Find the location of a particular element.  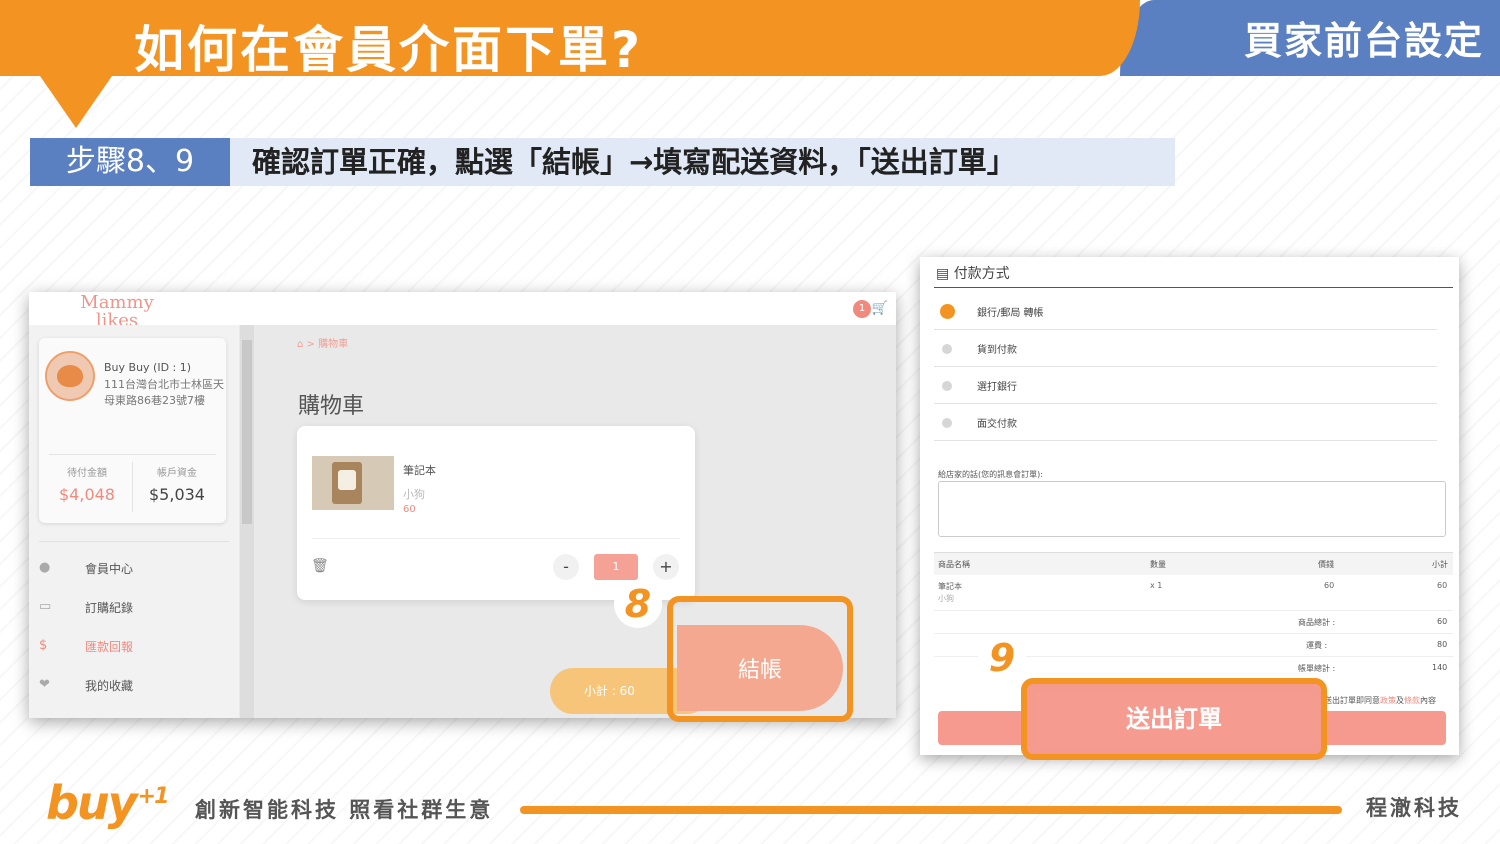

cell-price: 60 is located at coordinates (1329, 585).